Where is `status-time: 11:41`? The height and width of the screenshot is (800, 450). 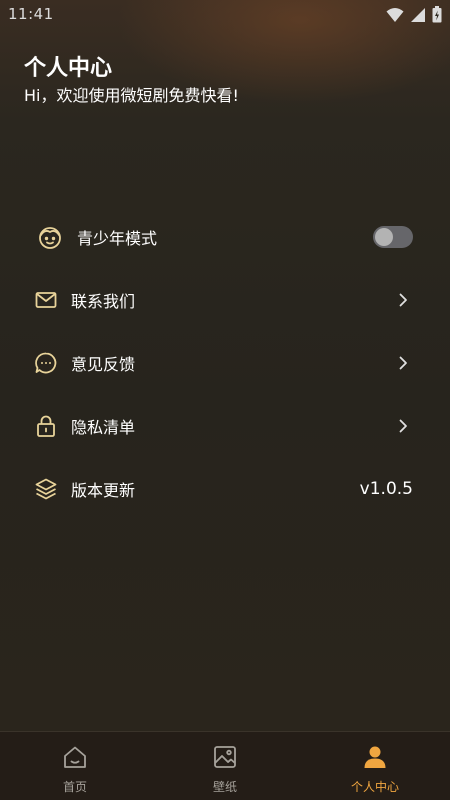 status-time: 11:41 is located at coordinates (31, 14).